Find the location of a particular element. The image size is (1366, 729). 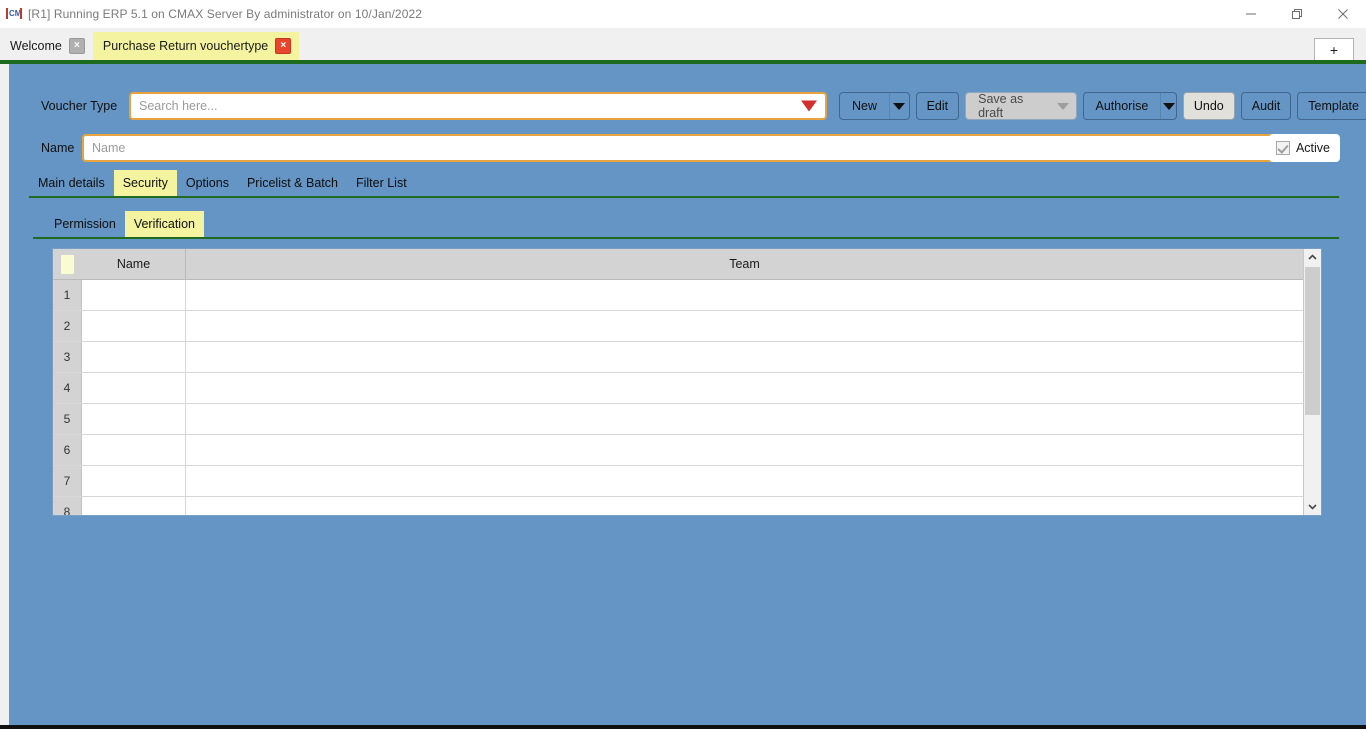

subtab-permission: Permission is located at coordinates (85, 224).